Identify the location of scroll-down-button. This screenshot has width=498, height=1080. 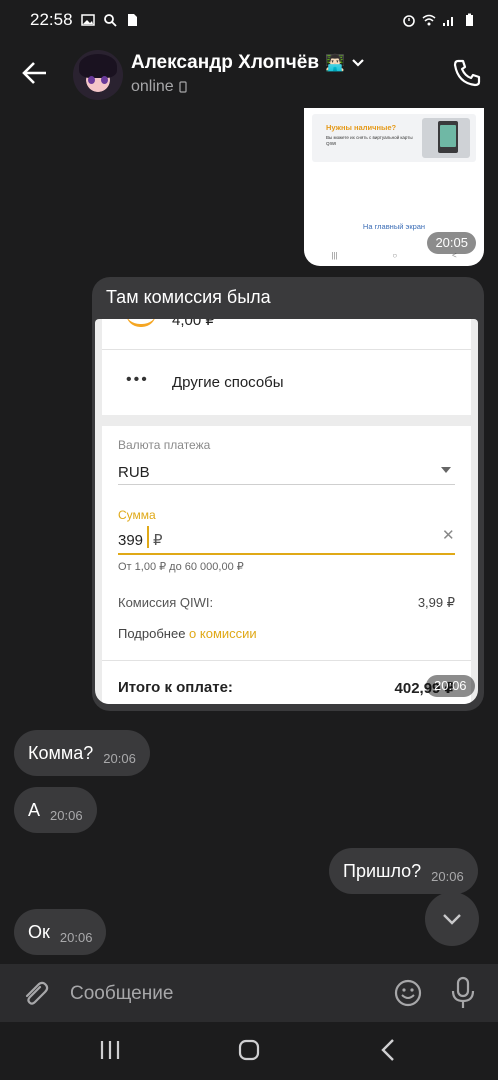
(452, 919).